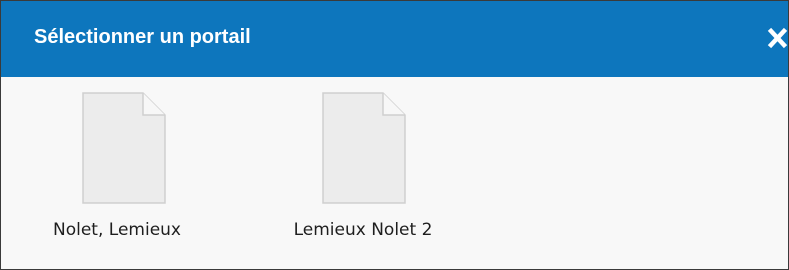 The image size is (789, 270). I want to click on close-button, so click(777, 38).